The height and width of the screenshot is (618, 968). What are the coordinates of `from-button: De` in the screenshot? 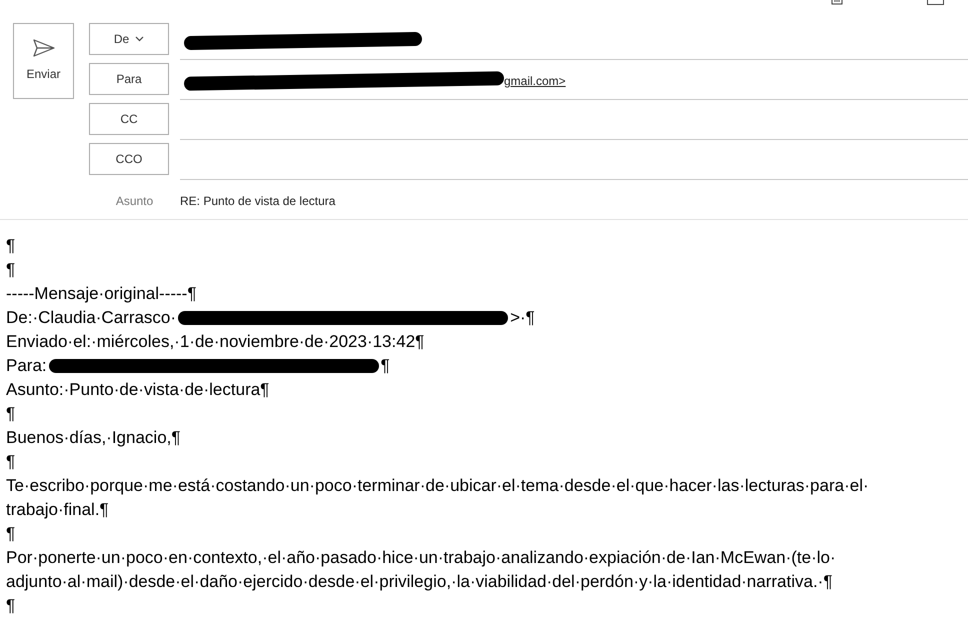 It's located at (129, 39).